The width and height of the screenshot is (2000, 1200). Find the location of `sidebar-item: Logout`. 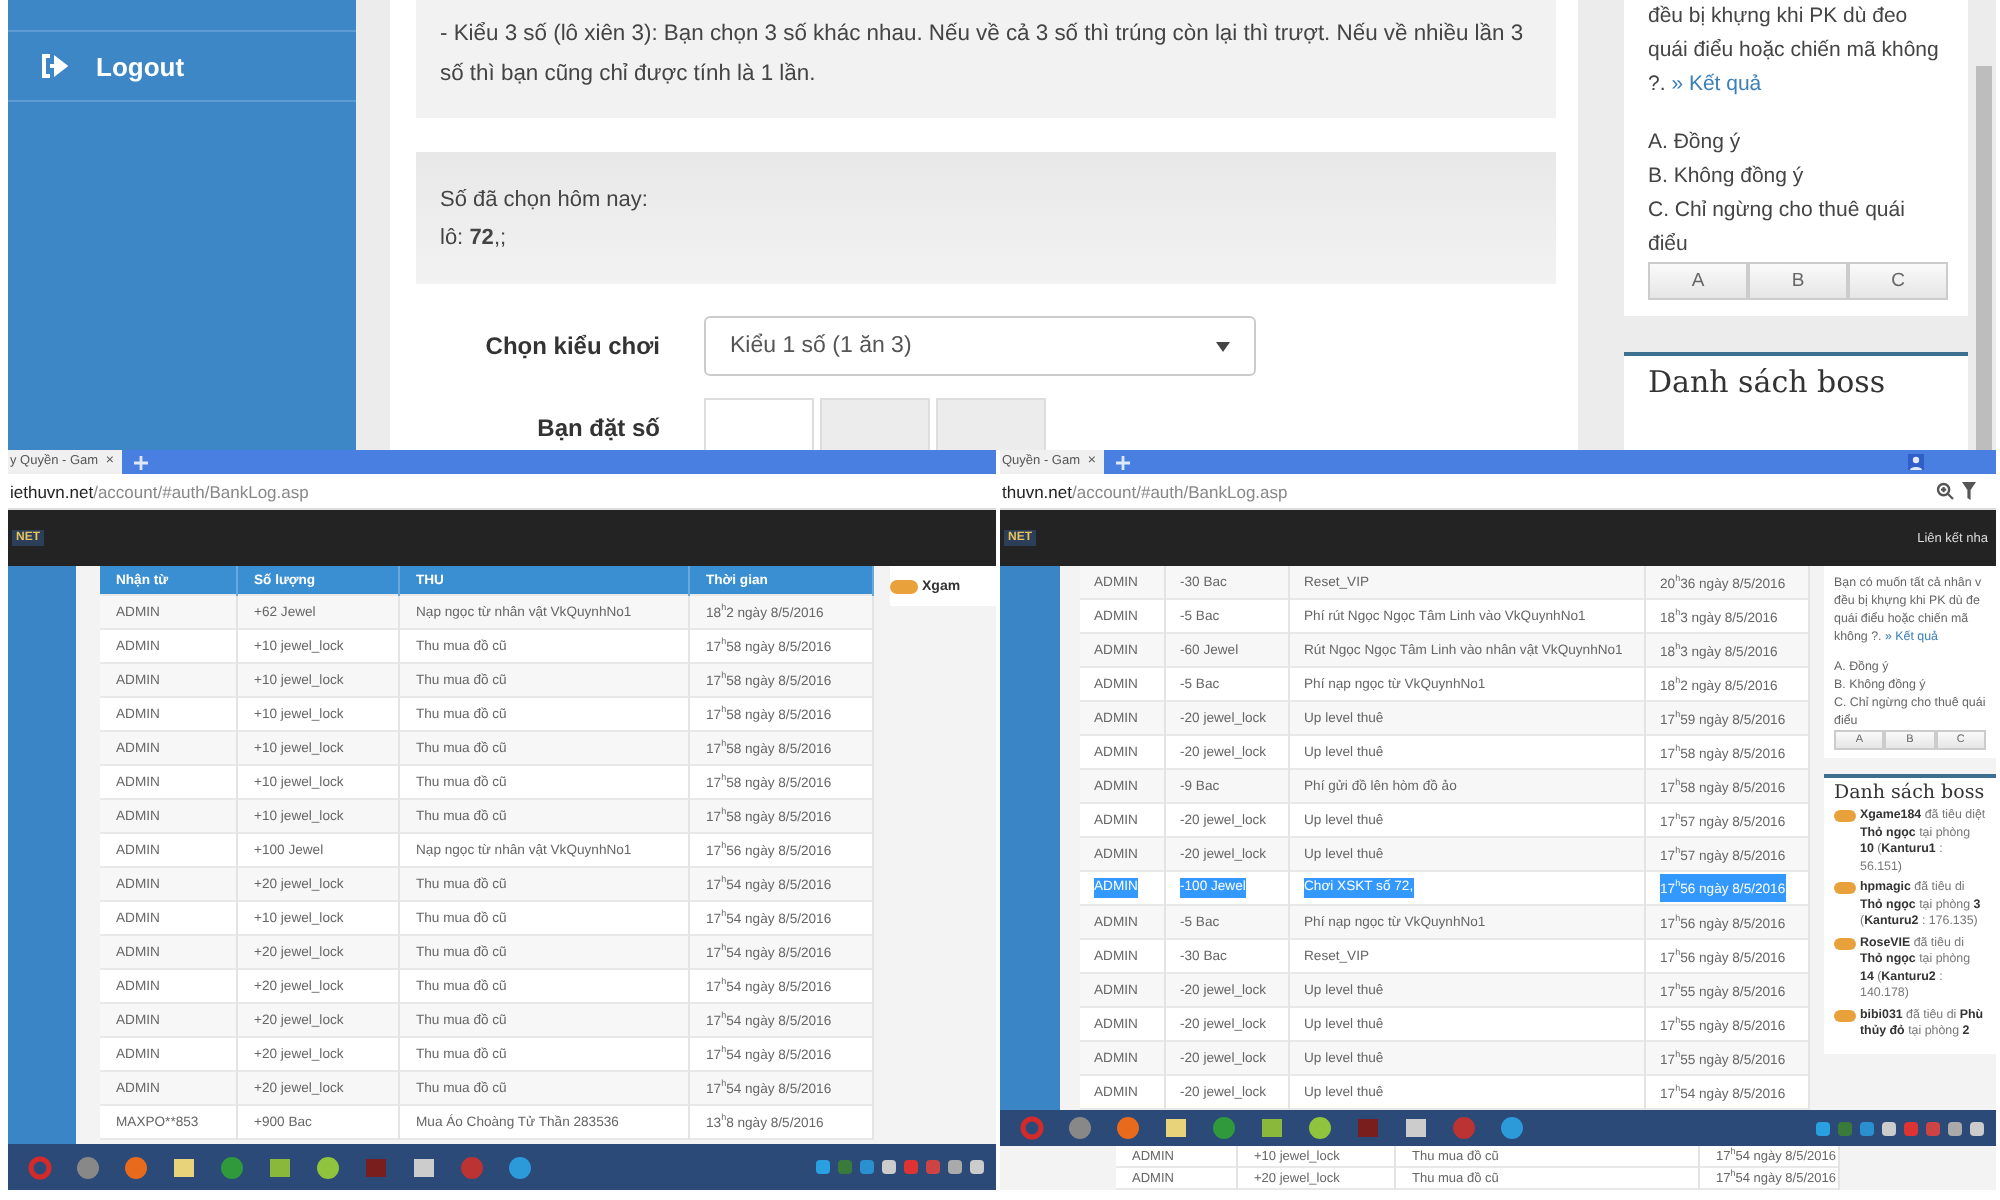

sidebar-item: Logout is located at coordinates (182, 67).